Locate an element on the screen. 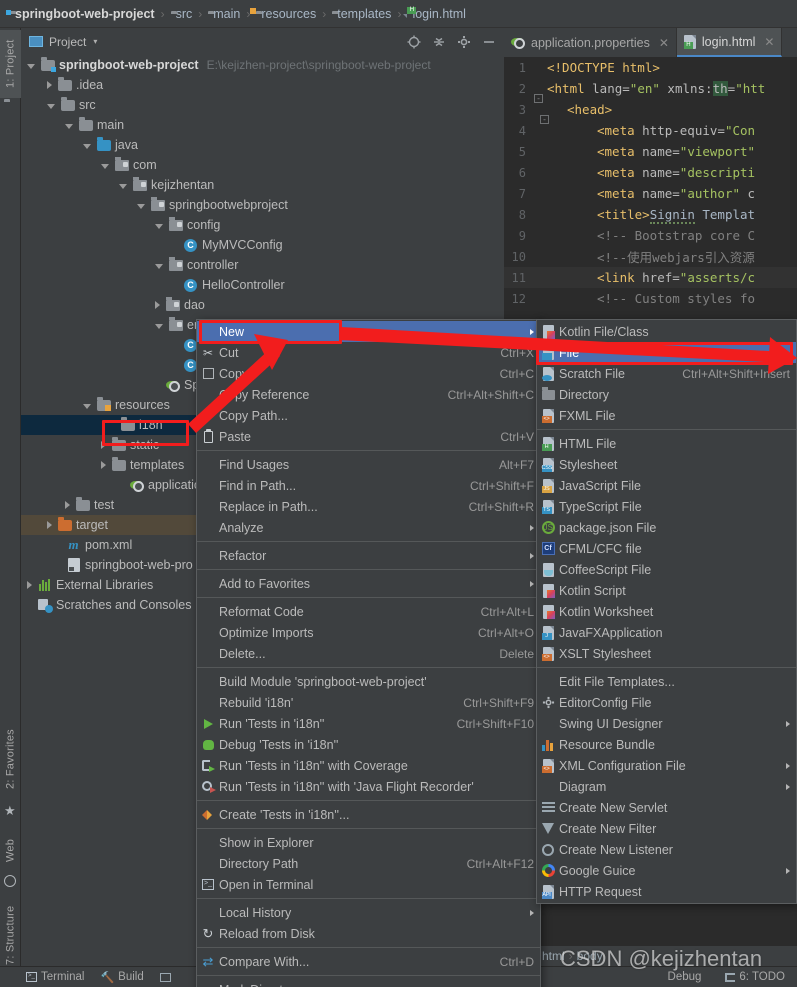 This screenshot has height=987, width=797. menu-item-compare-with: ⇄ Compare With... Ctrl+D is located at coordinates (368, 961).